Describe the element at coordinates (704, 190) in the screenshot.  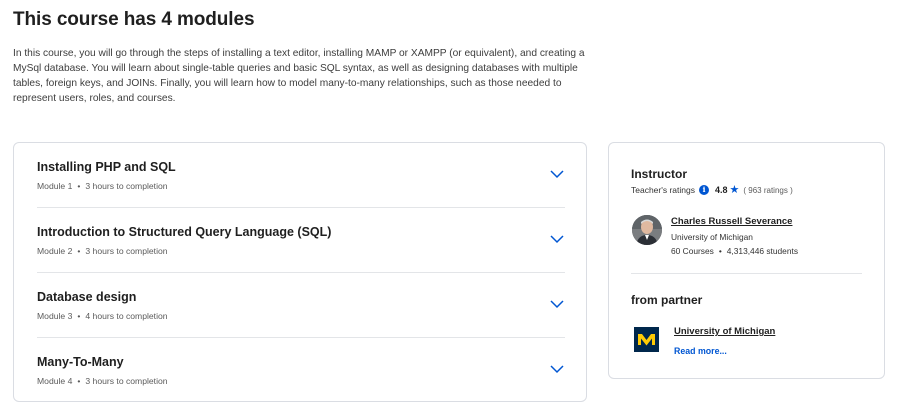
I see `info-icon: i` at that location.